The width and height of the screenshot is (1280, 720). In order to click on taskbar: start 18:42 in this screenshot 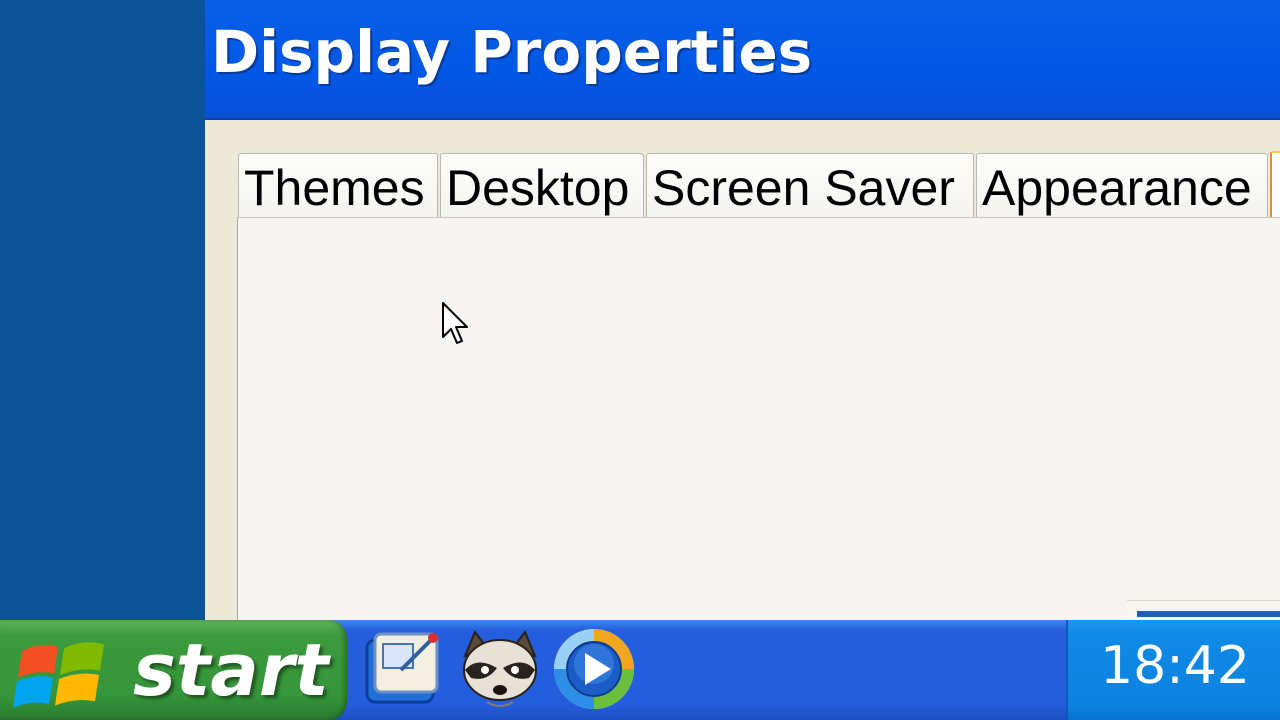, I will do `click(640, 670)`.